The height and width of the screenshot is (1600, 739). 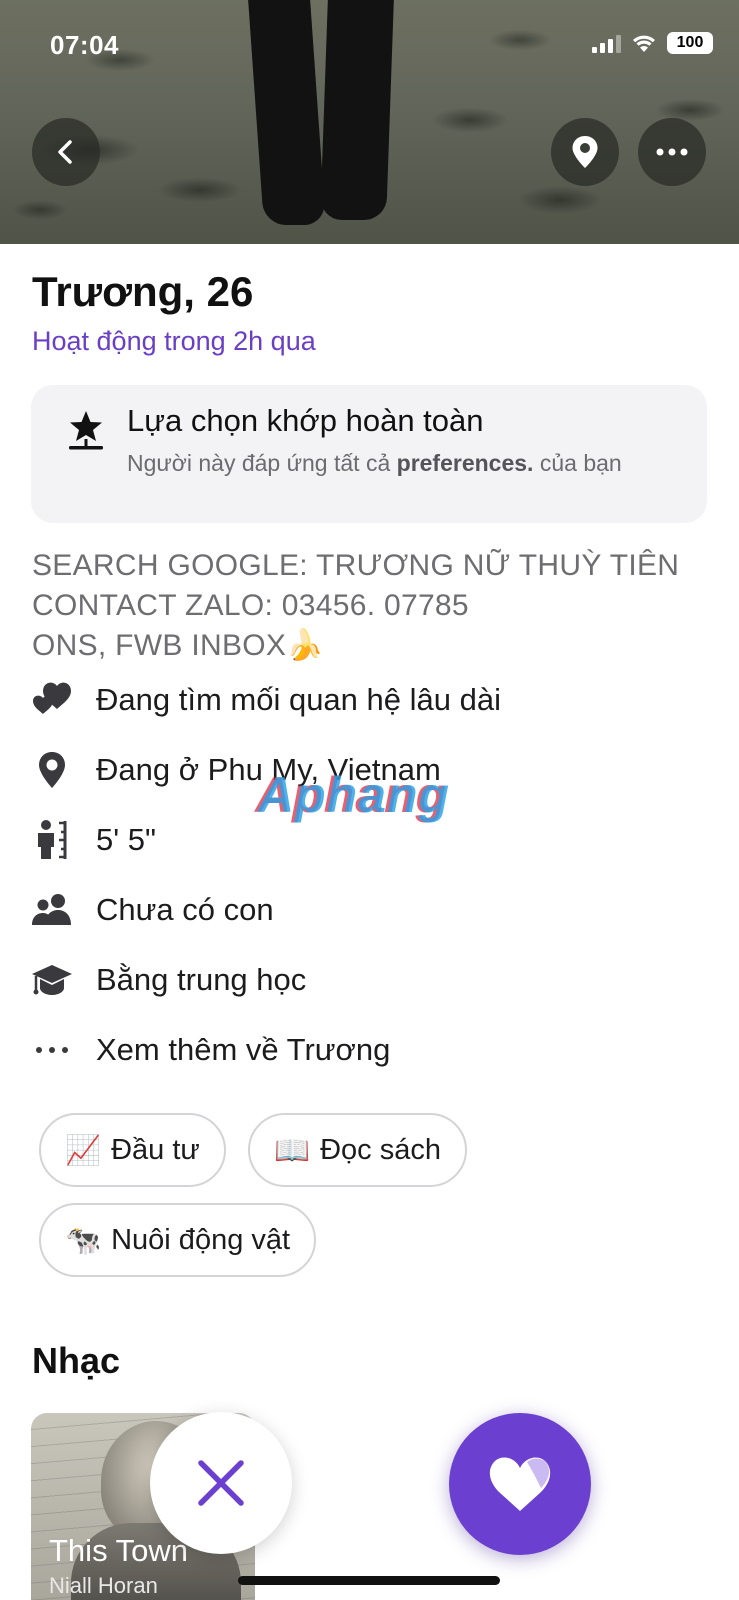 What do you see at coordinates (84, 45) in the screenshot?
I see `status-time: 07:04` at bounding box center [84, 45].